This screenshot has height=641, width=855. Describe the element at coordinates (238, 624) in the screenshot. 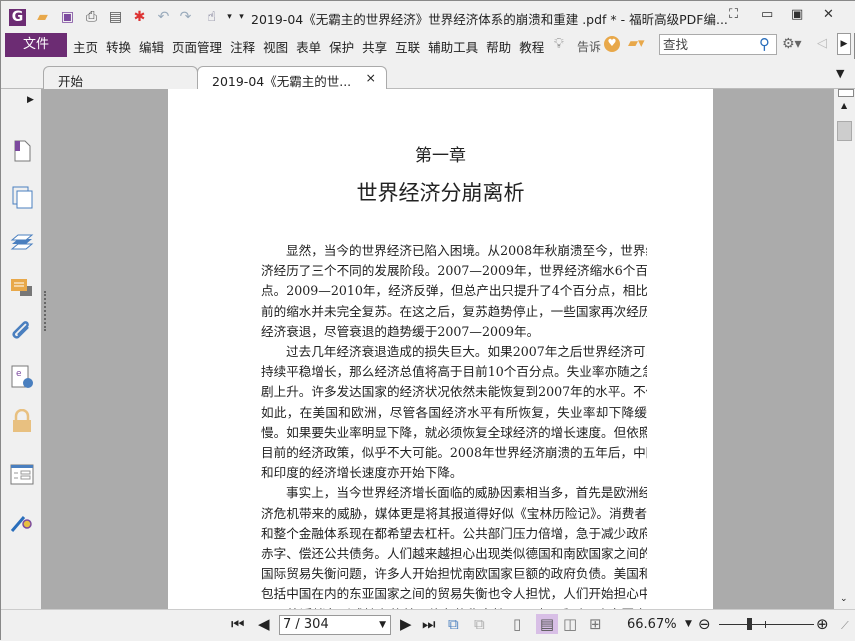

I see `first-page-button: ⏮` at that location.